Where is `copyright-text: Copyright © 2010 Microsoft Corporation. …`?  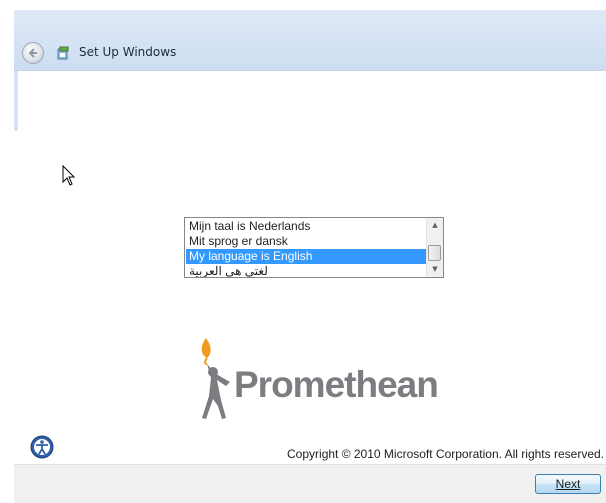
copyright-text: Copyright © 2010 Microsoft Corporation. … is located at coordinates (445, 454).